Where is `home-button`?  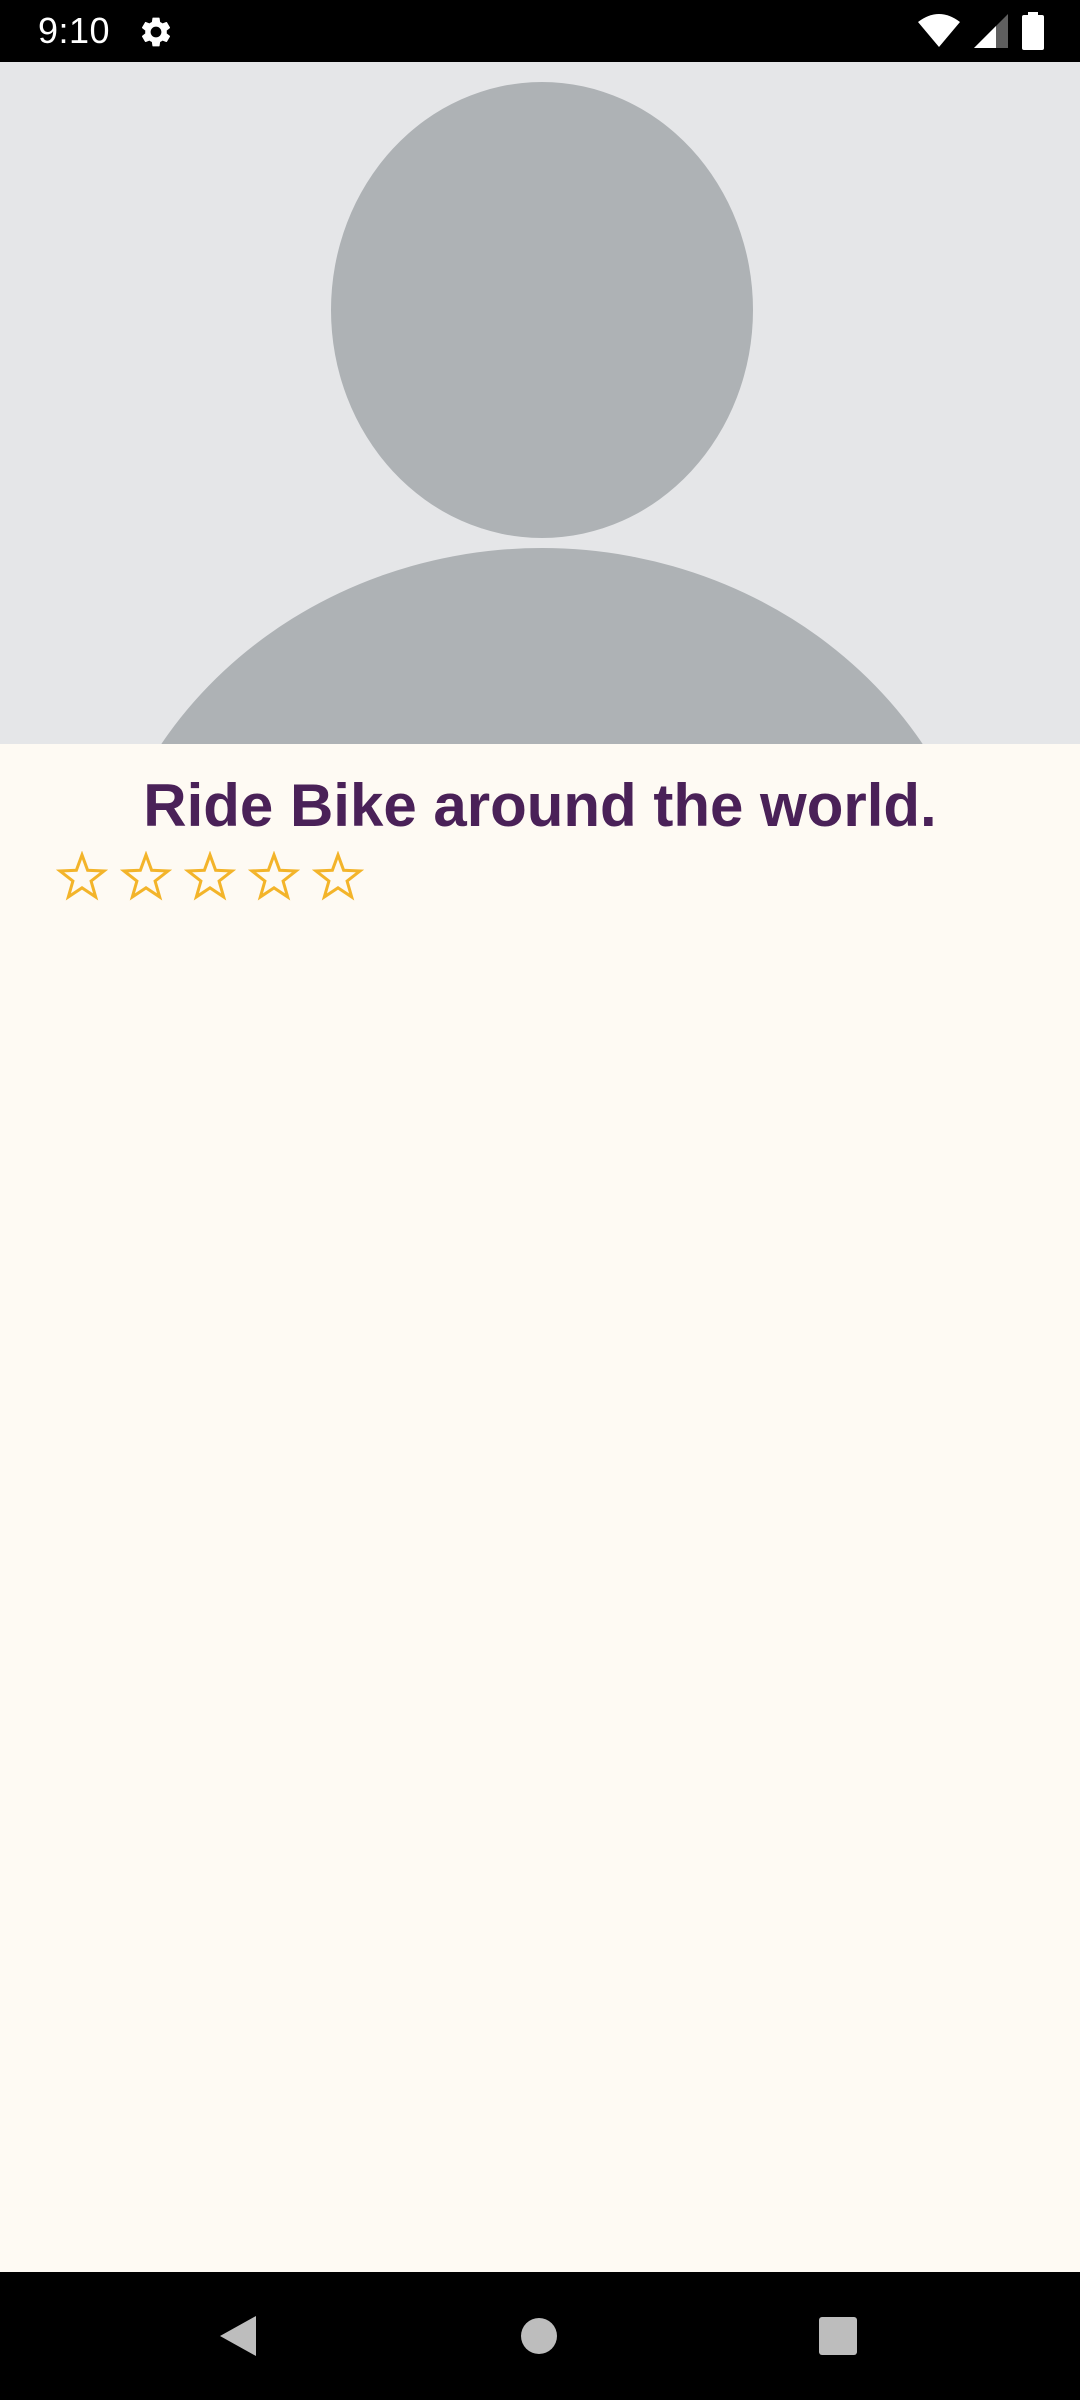 home-button is located at coordinates (539, 2336).